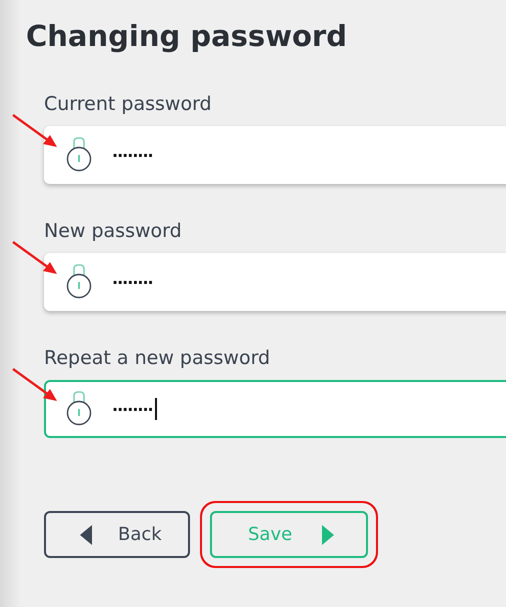 The image size is (506, 607). Describe the element at coordinates (328, 534) in the screenshot. I see `right-triangle-icon` at that location.